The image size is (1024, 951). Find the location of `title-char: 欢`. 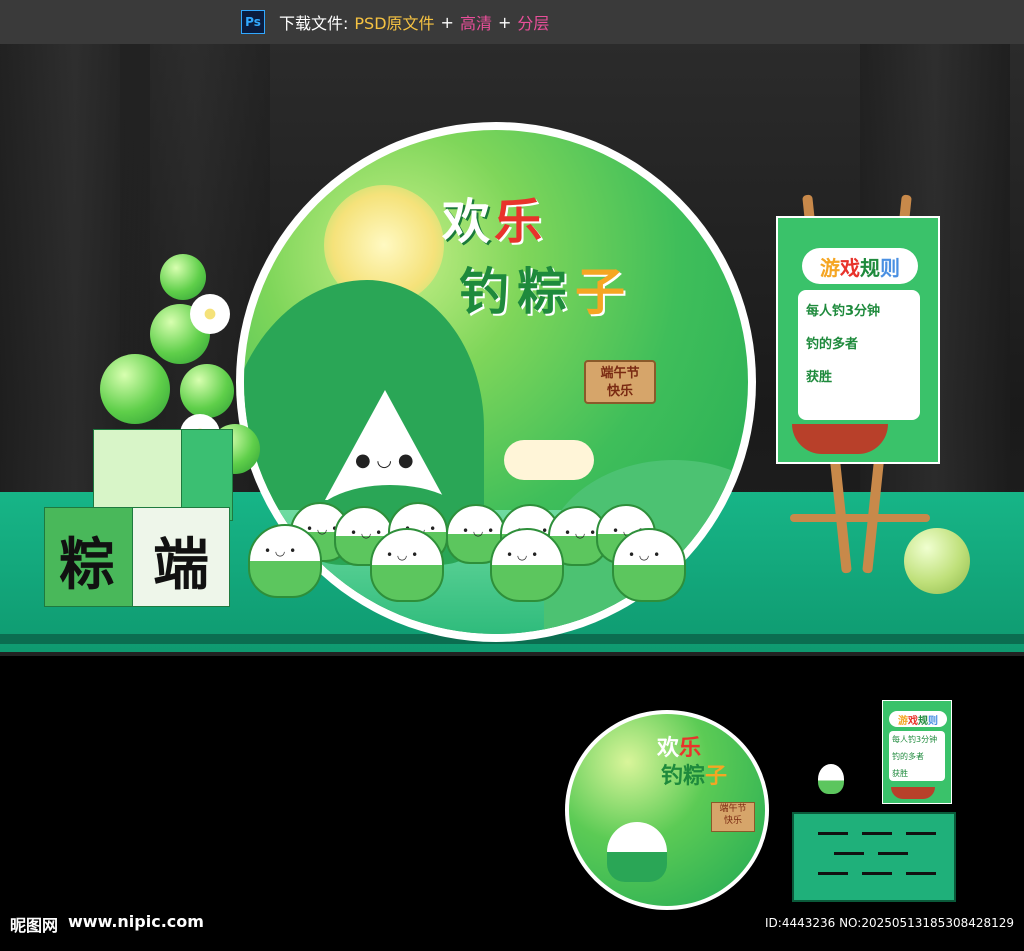

title-char: 欢 is located at coordinates (468, 222).